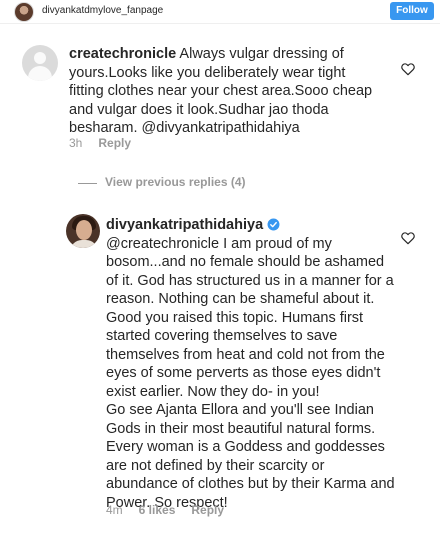  Describe the element at coordinates (412, 11) in the screenshot. I see `follow-button: Follow` at that location.